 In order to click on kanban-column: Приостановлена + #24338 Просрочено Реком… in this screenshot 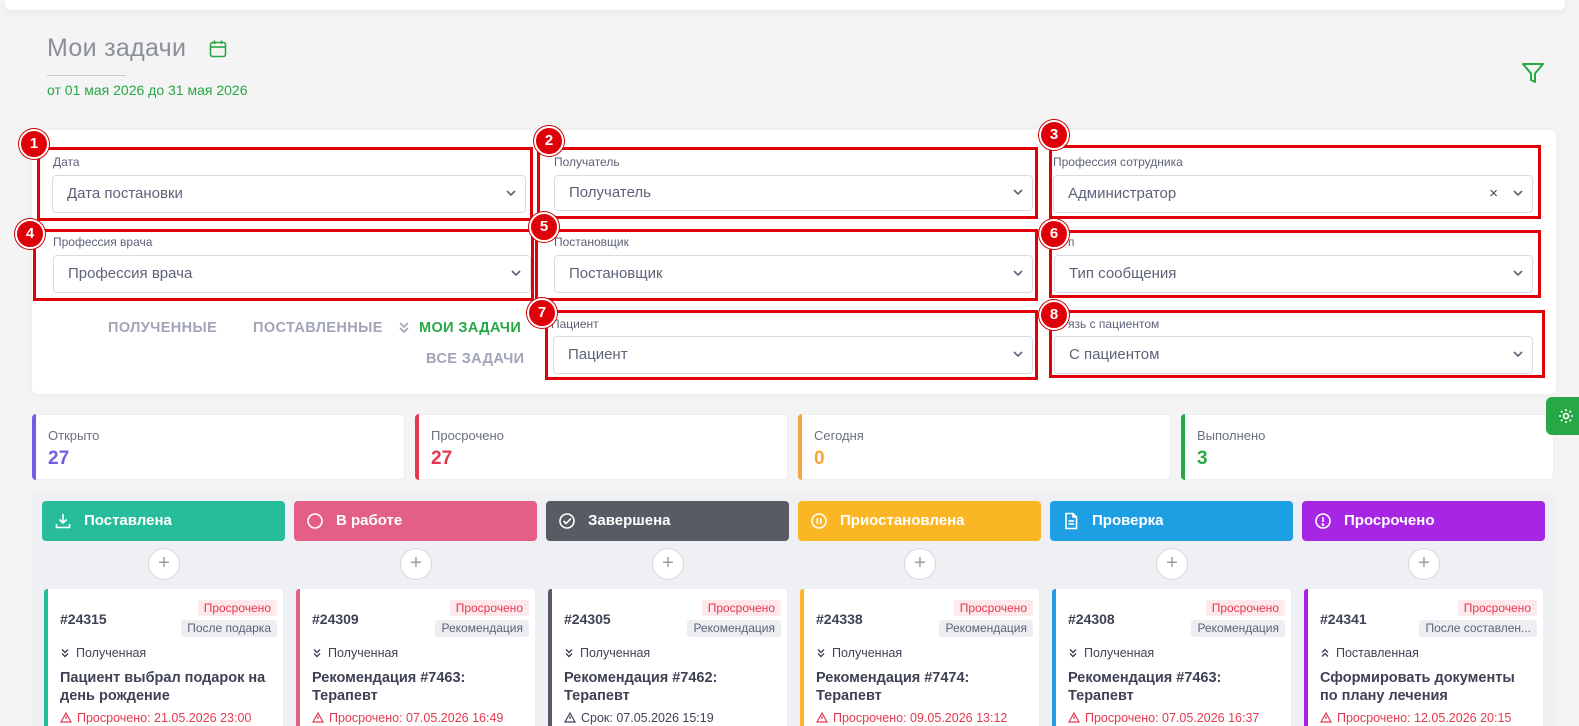, I will do `click(919, 613)`.